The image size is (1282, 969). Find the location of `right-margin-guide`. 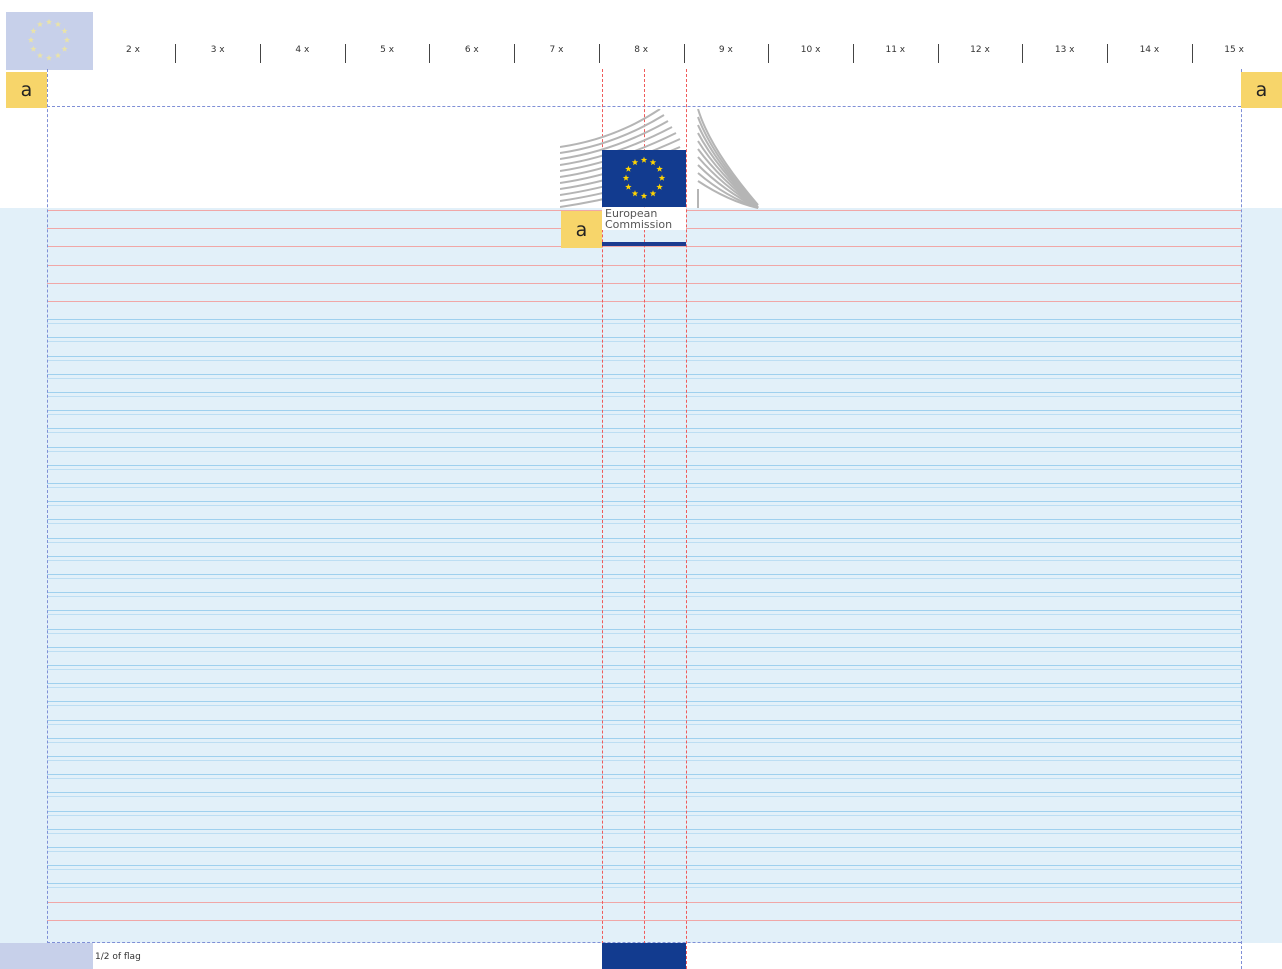

right-margin-guide is located at coordinates (1241, 519).